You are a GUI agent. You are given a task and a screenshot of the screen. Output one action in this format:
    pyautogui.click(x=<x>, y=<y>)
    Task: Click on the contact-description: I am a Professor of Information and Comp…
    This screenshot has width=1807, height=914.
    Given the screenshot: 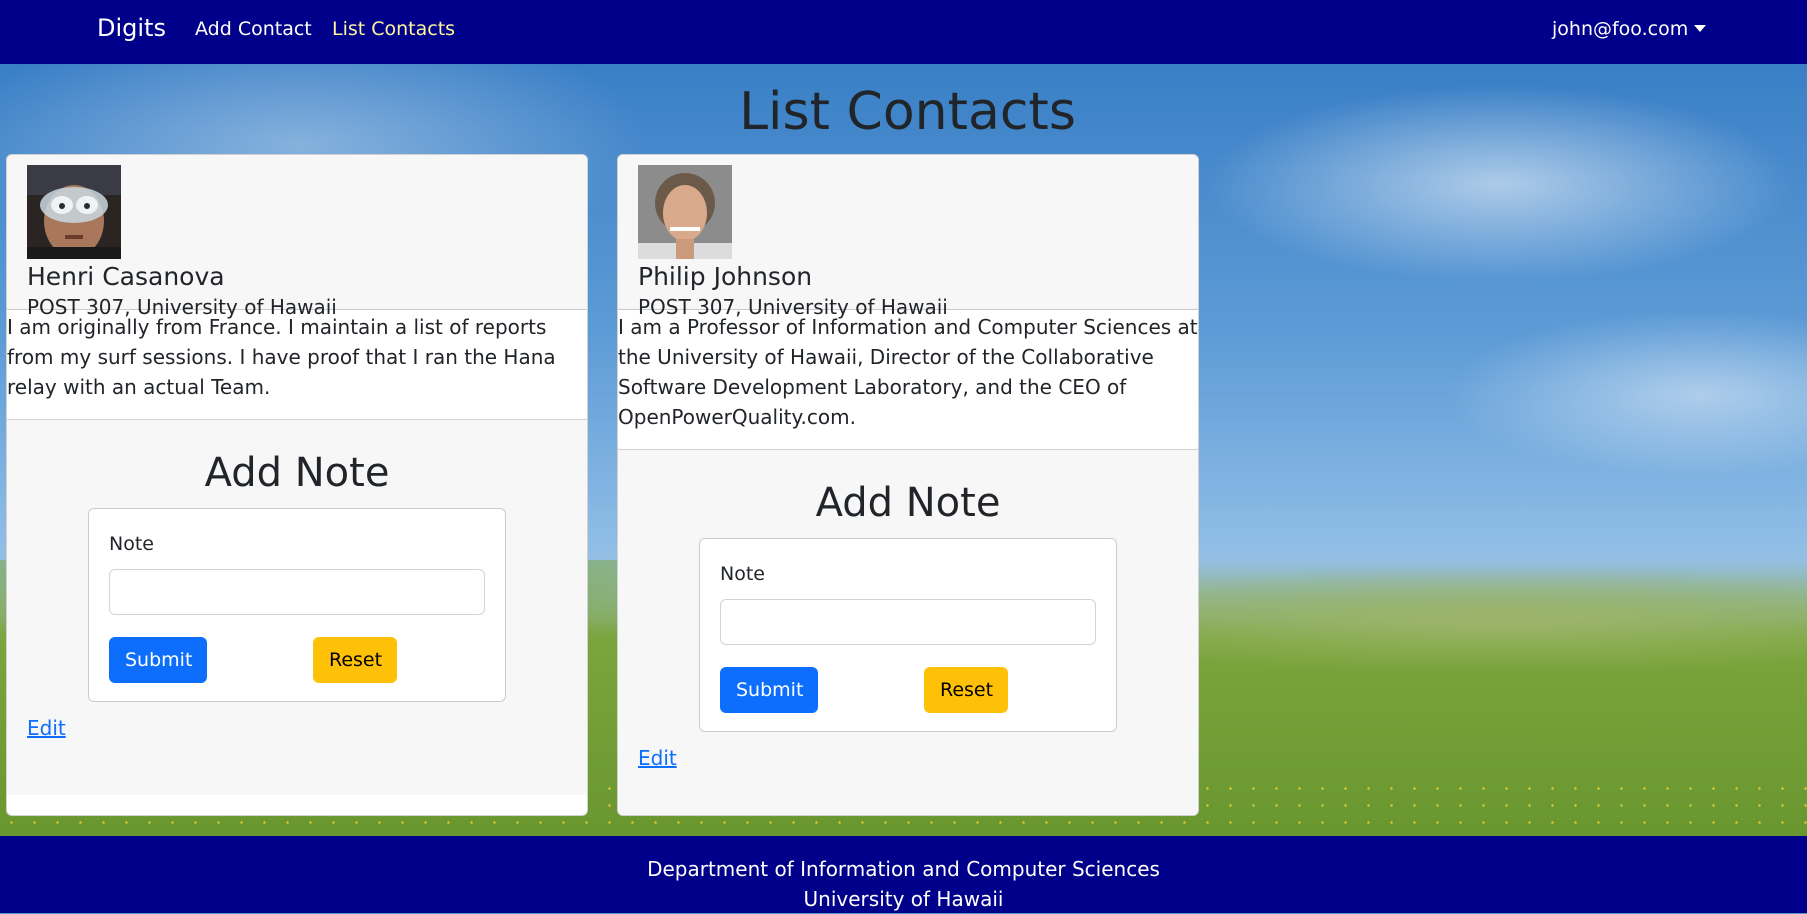 What is the action you would take?
    pyautogui.click(x=908, y=380)
    